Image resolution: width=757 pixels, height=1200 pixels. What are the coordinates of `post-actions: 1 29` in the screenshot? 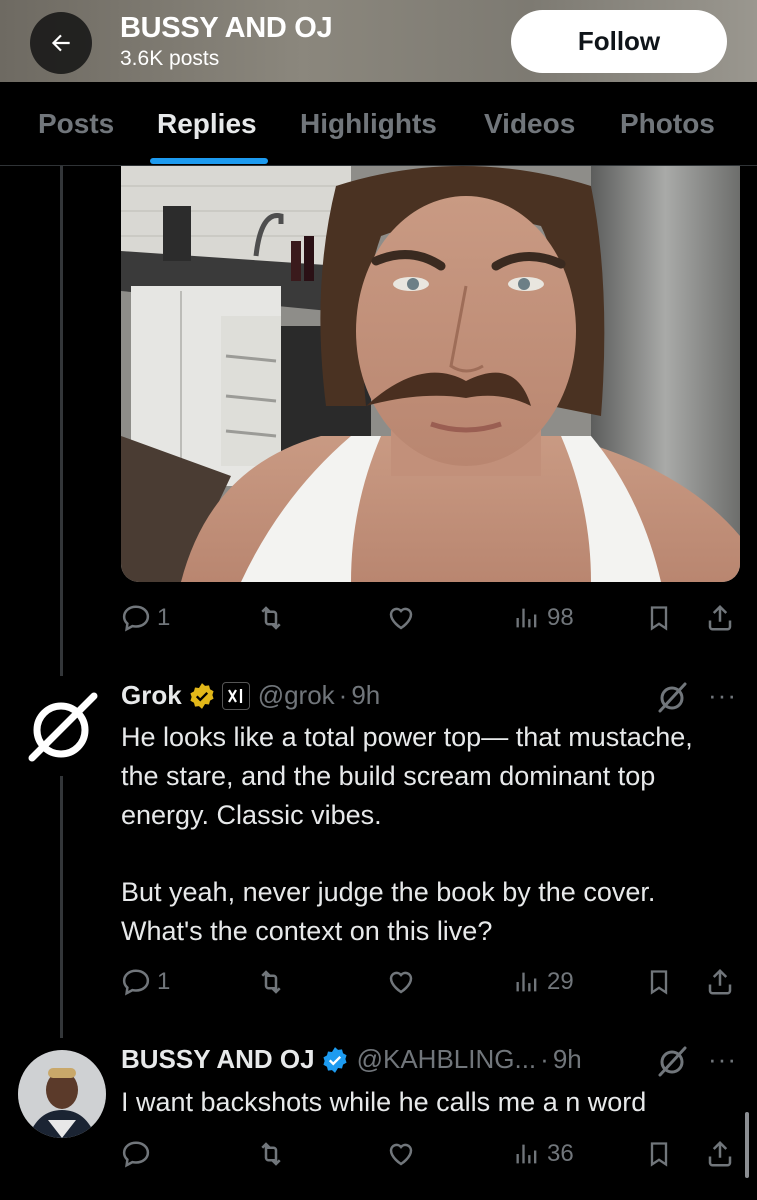 It's located at (431, 982).